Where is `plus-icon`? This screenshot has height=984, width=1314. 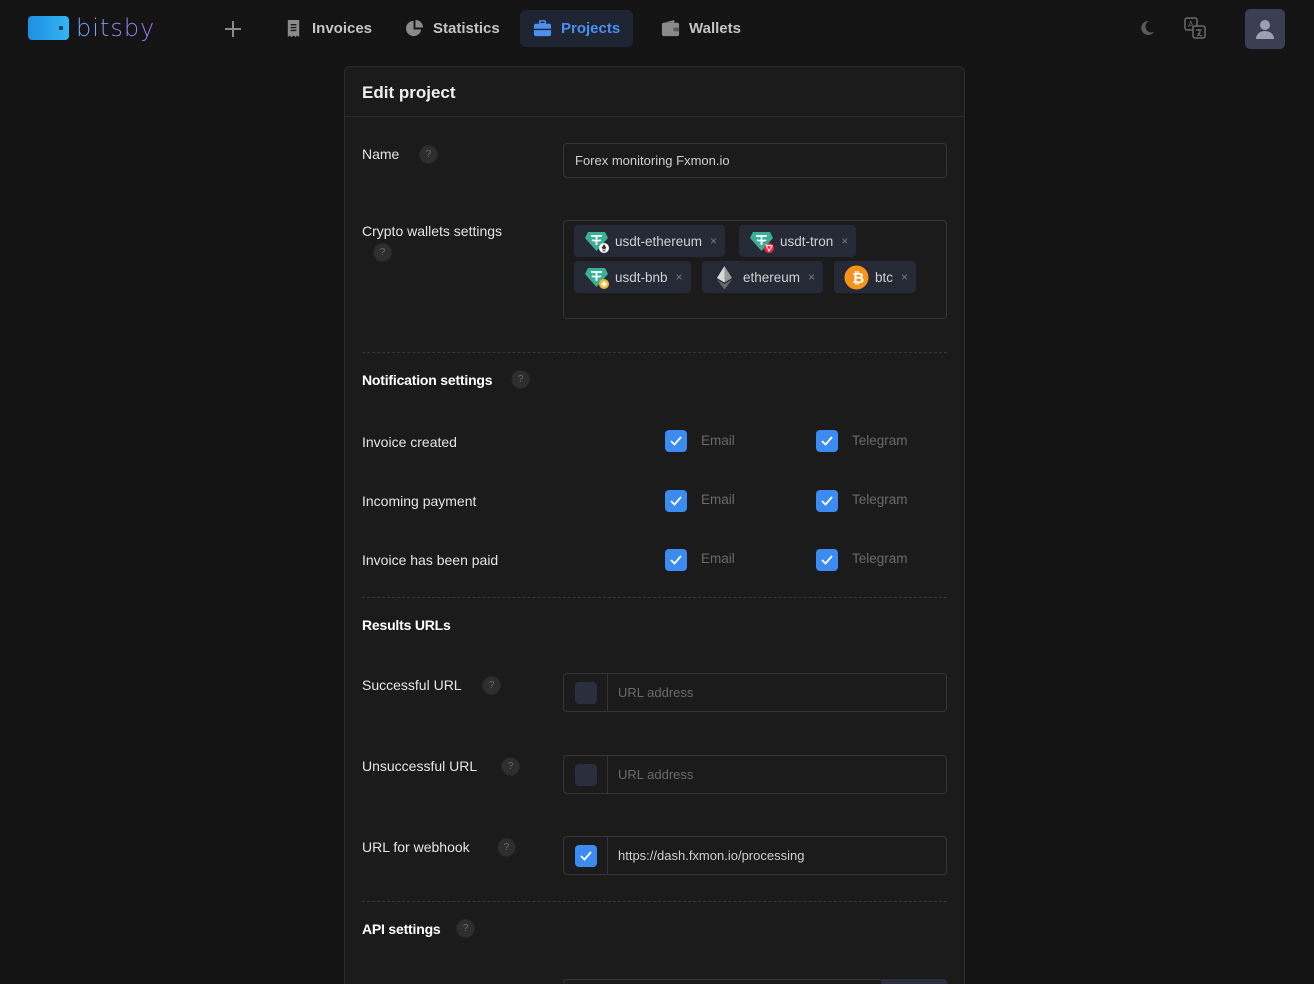 plus-icon is located at coordinates (233, 29).